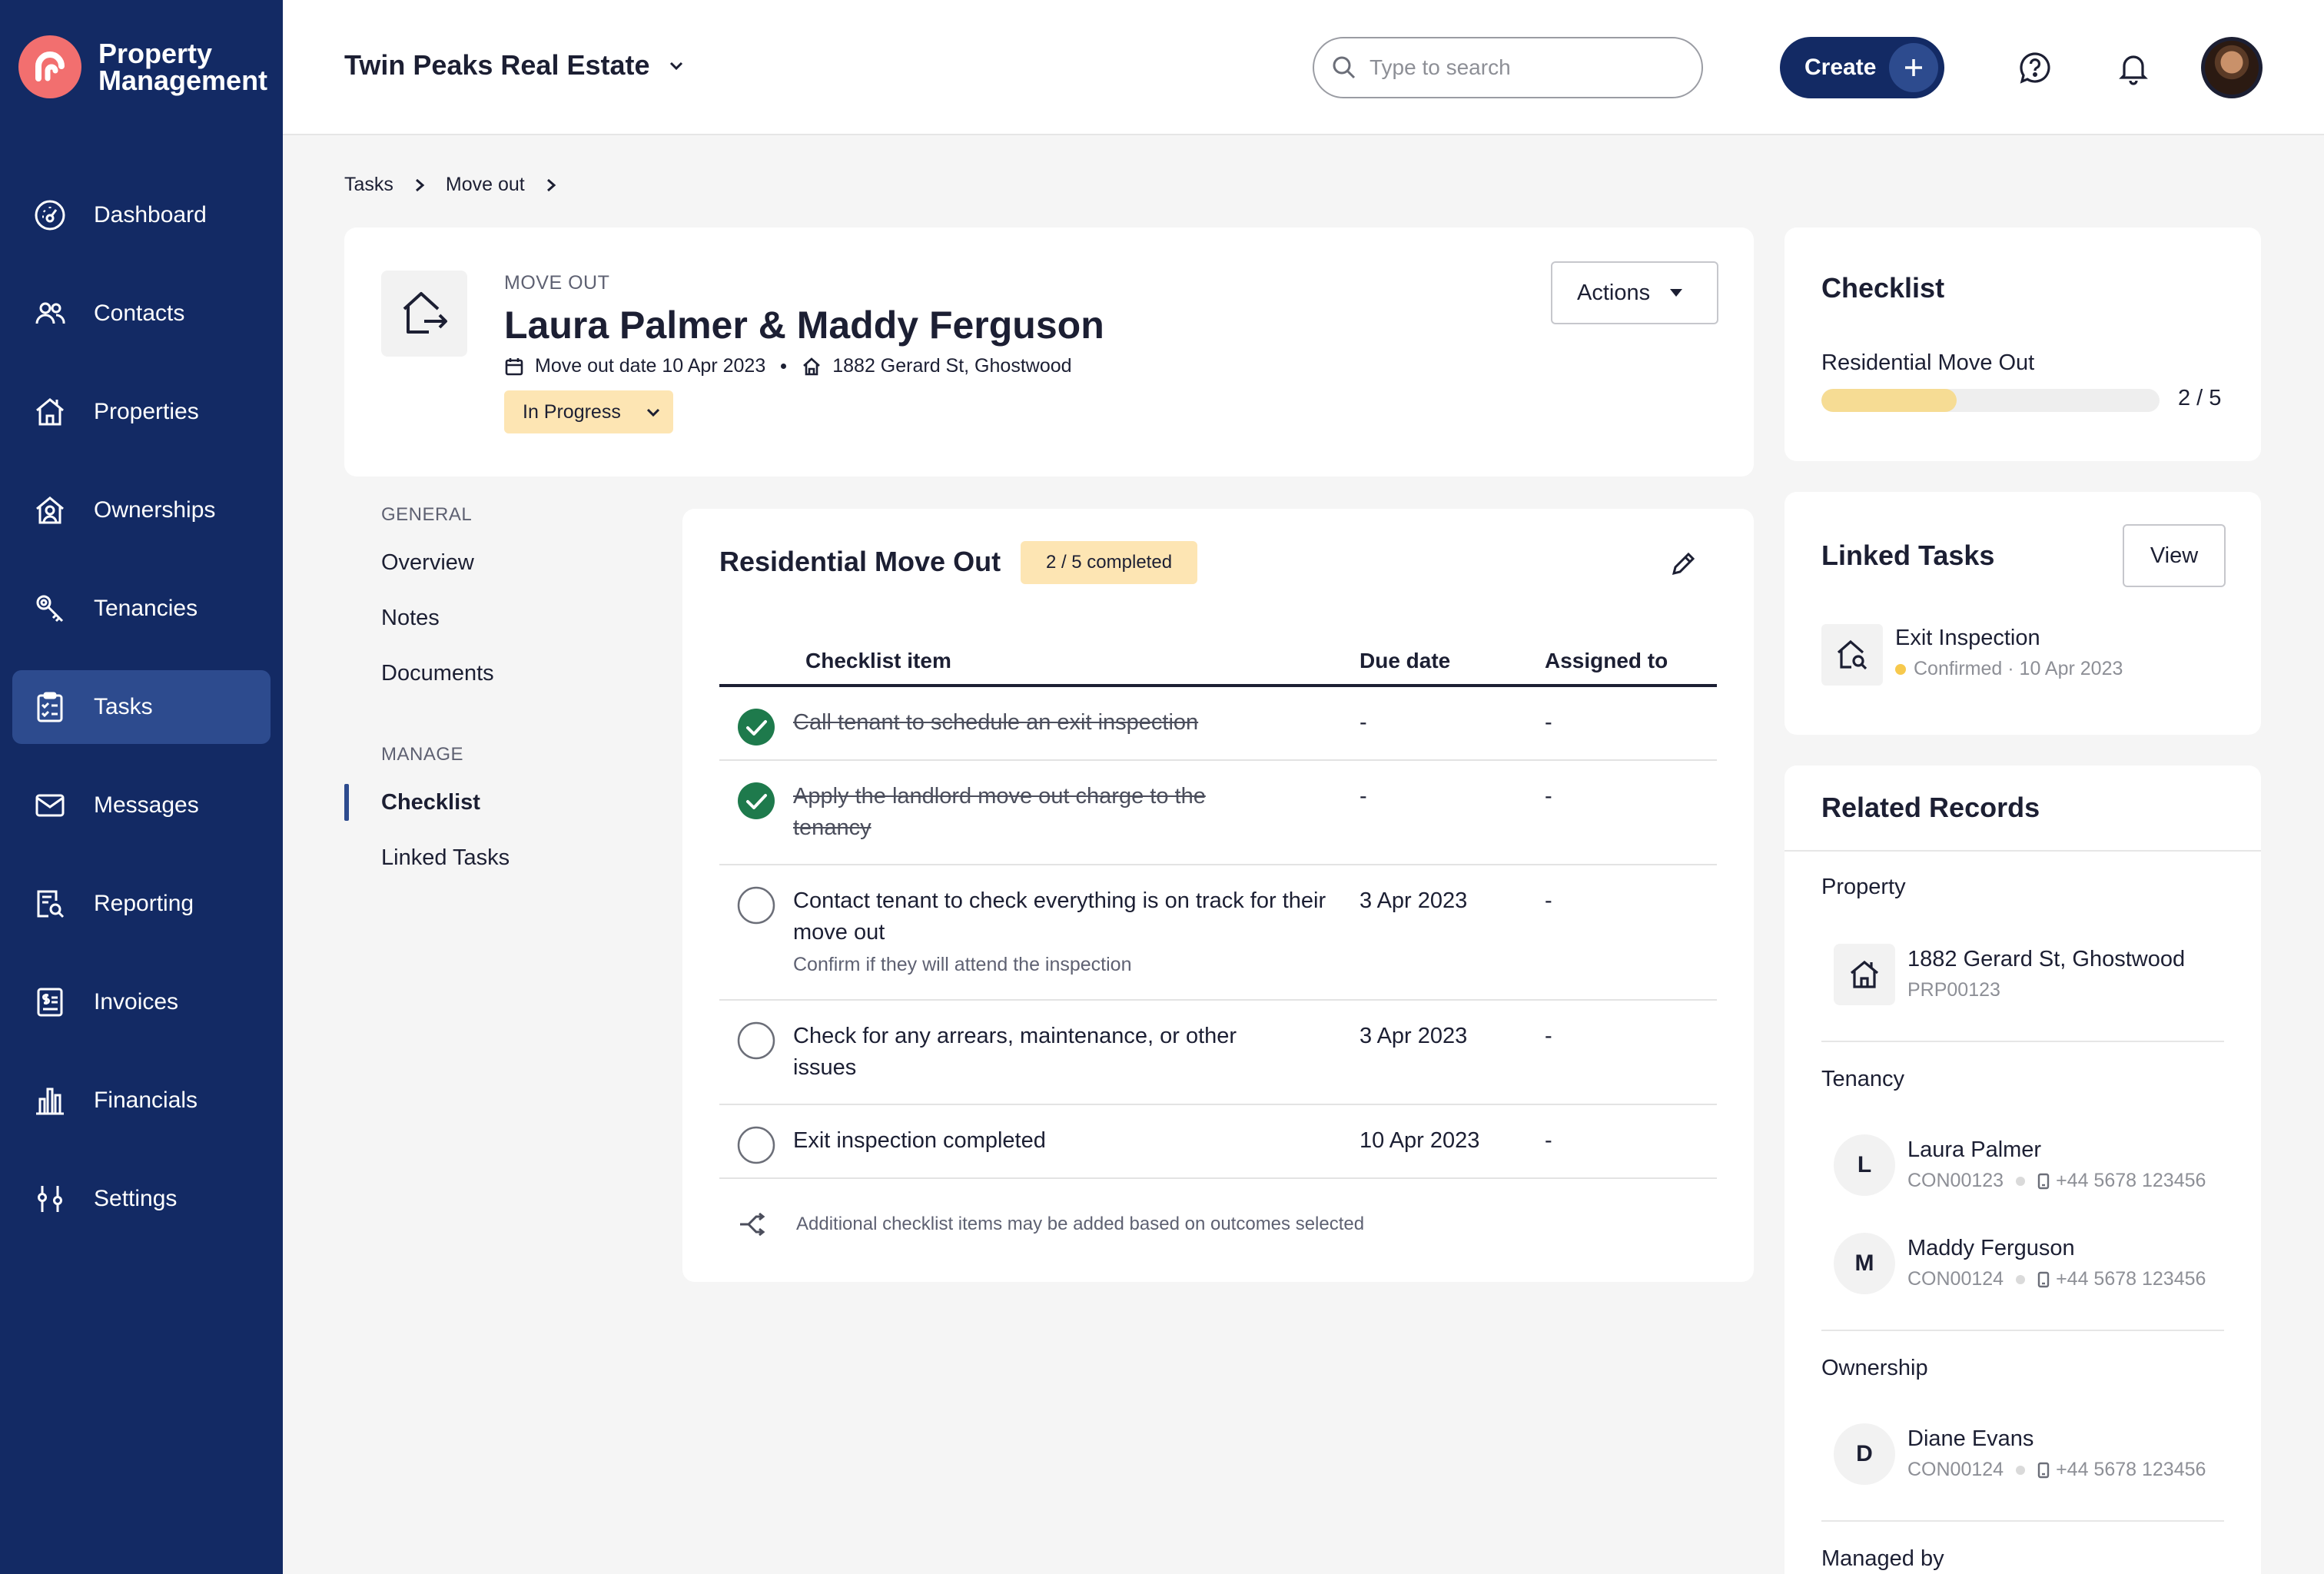  What do you see at coordinates (1967, 638) in the screenshot?
I see `linked-task-name: Exit Inspection` at bounding box center [1967, 638].